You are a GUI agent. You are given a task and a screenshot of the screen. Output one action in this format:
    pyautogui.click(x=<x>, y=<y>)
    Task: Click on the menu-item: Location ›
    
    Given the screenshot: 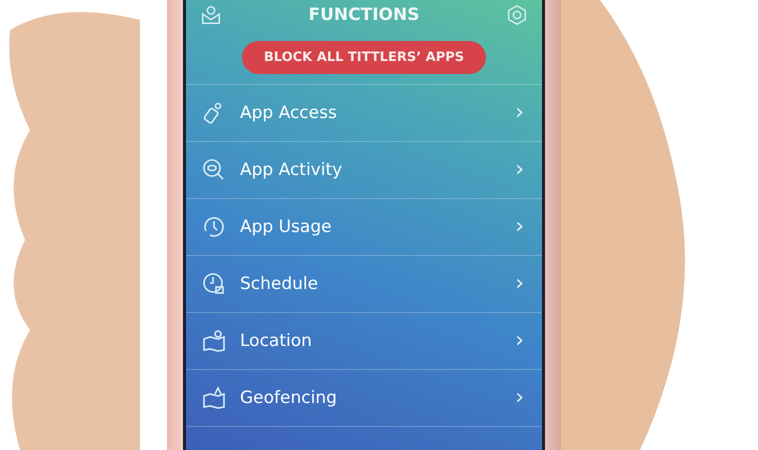 What is the action you would take?
    pyautogui.click(x=364, y=340)
    